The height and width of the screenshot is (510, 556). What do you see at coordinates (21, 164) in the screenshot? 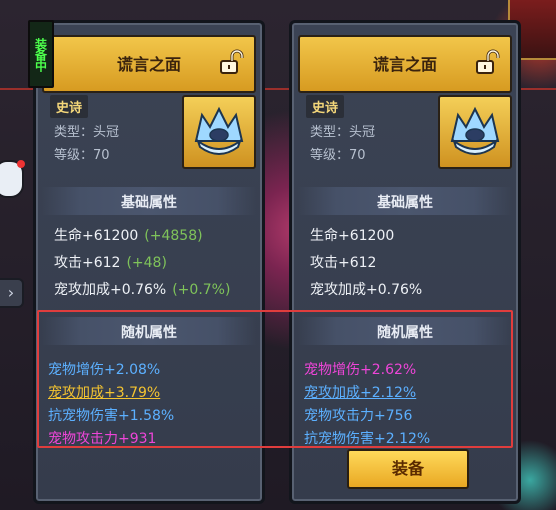
I see `notification-dot` at bounding box center [21, 164].